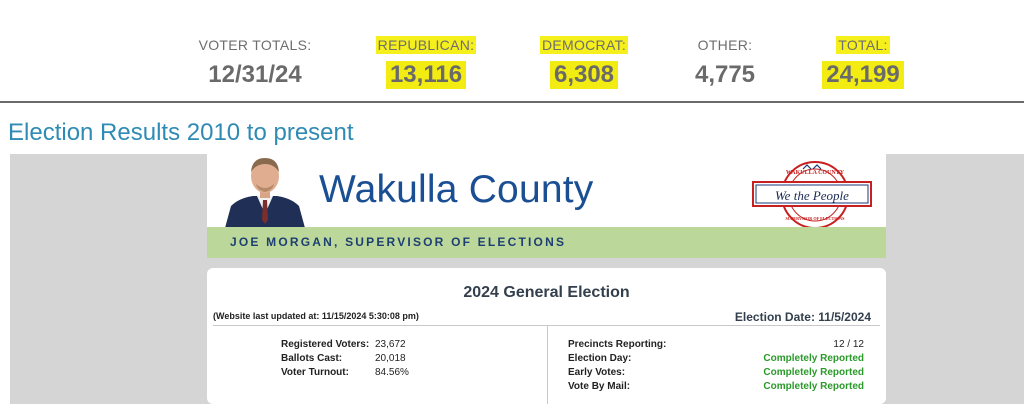 The image size is (1024, 404). What do you see at coordinates (815, 173) in the screenshot?
I see `seal-top-text: WAKULLA COUNTY` at bounding box center [815, 173].